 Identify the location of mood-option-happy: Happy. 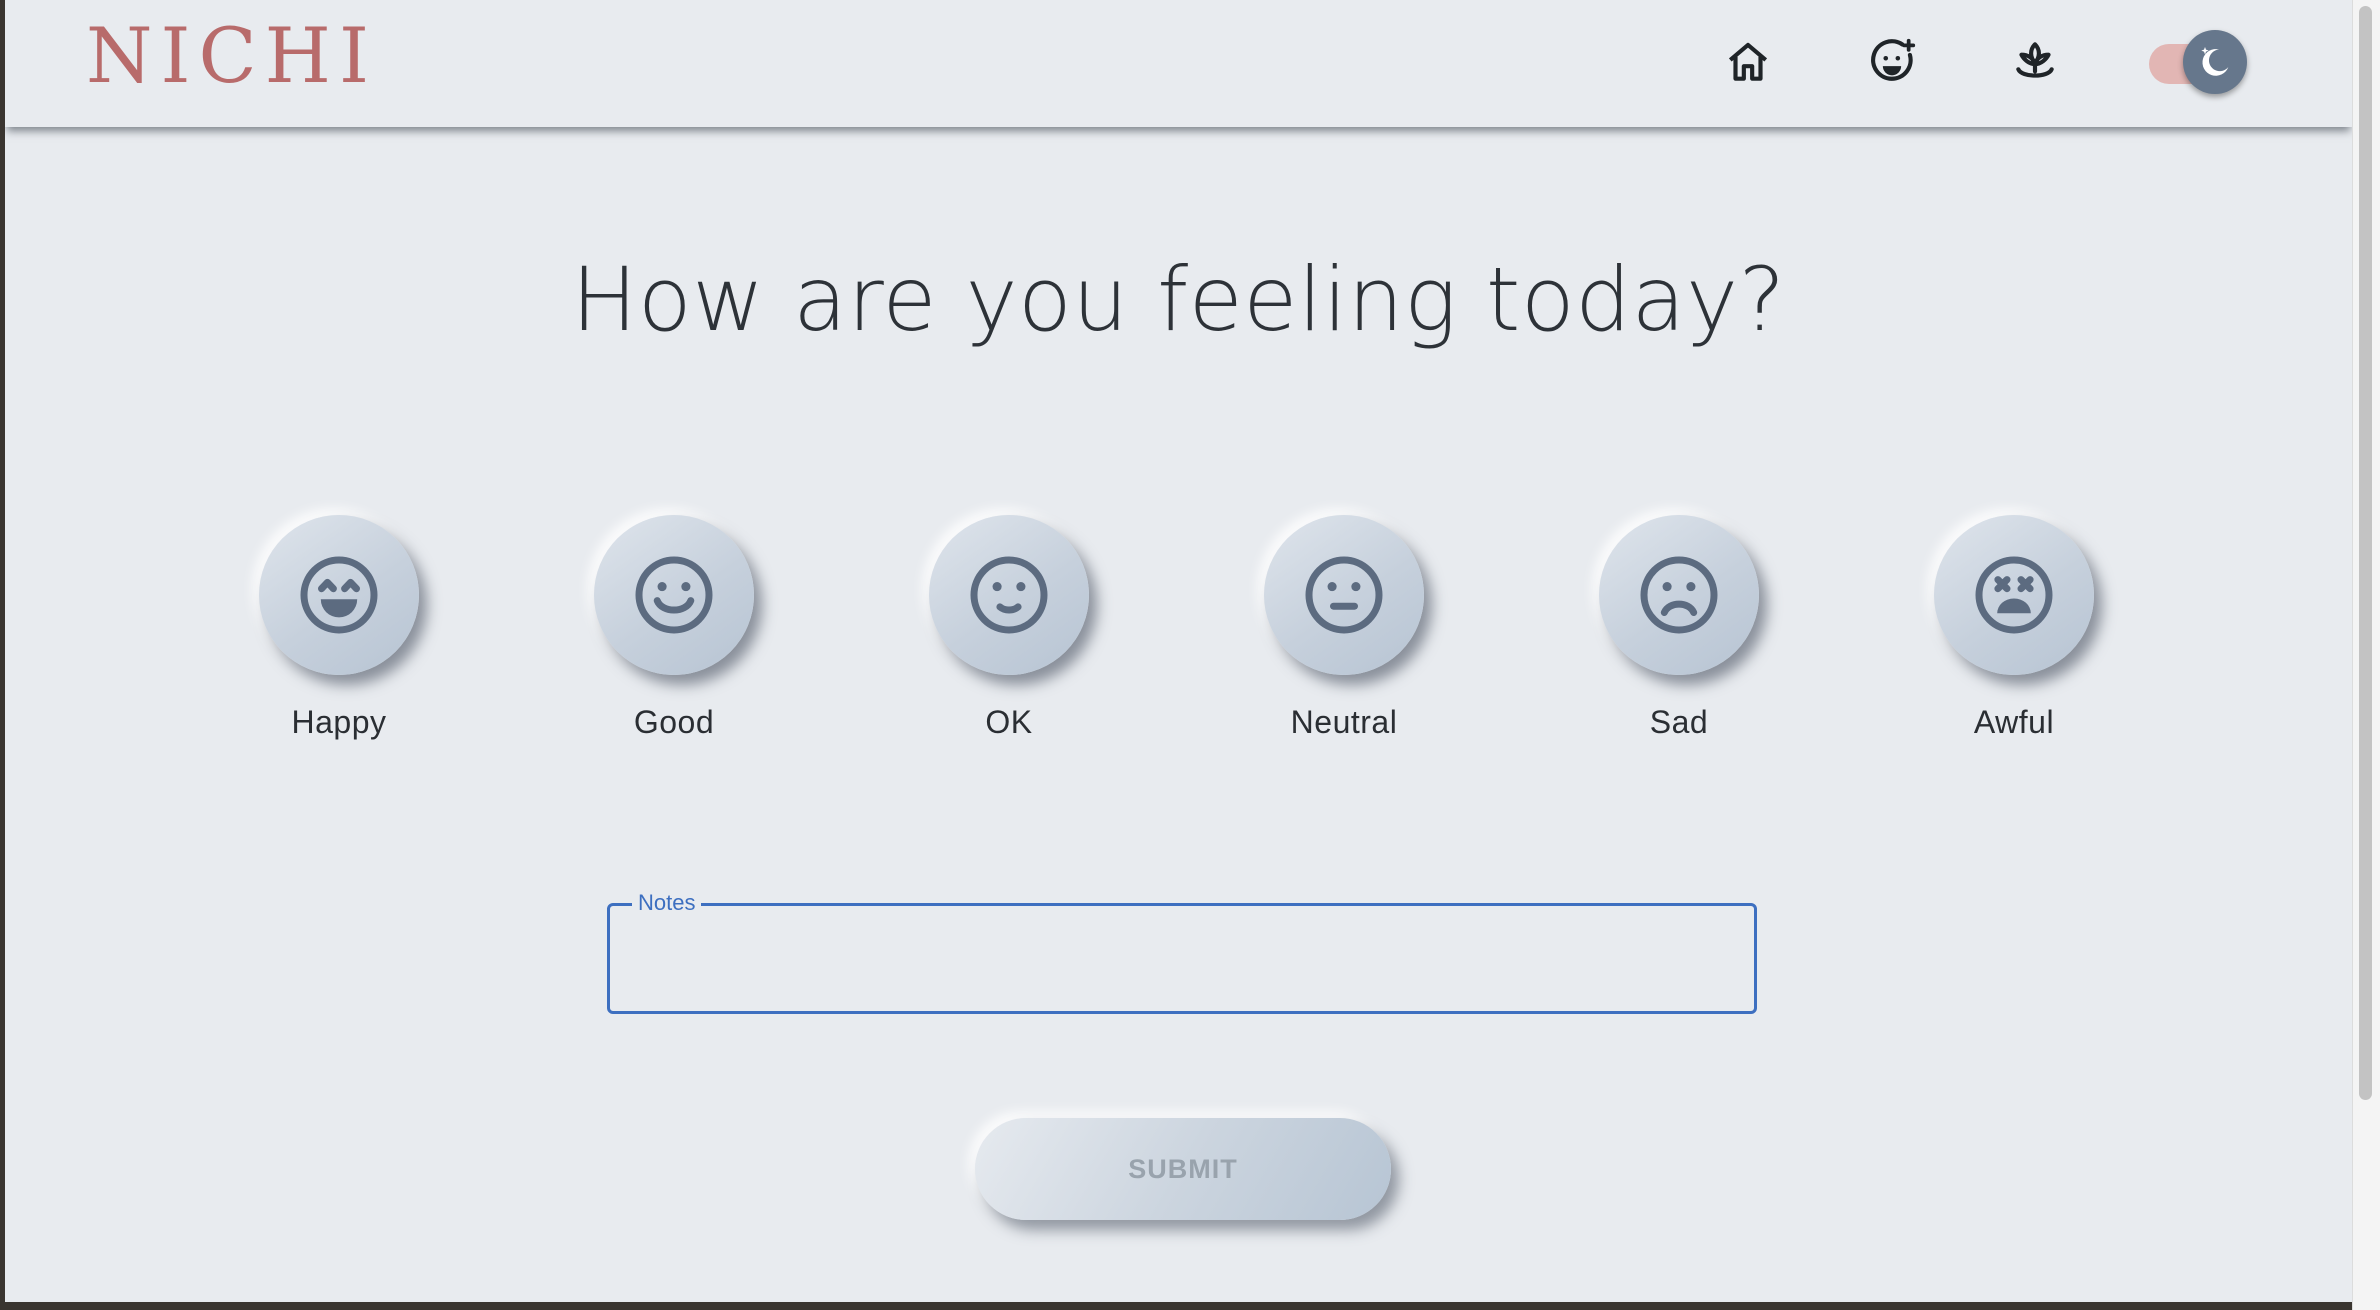
(339, 632).